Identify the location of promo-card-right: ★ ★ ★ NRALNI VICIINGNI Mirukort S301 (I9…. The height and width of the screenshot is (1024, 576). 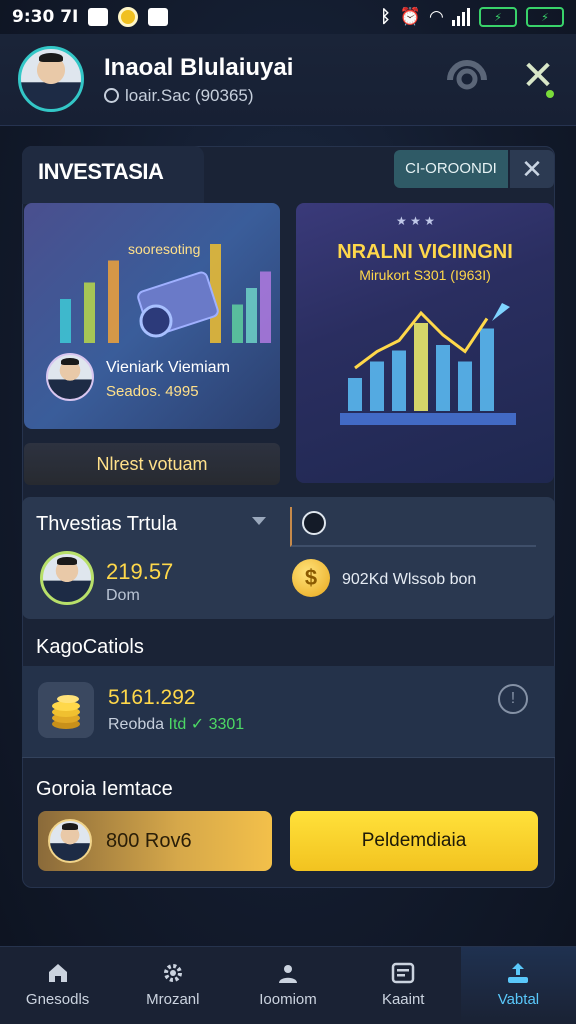
(425, 343).